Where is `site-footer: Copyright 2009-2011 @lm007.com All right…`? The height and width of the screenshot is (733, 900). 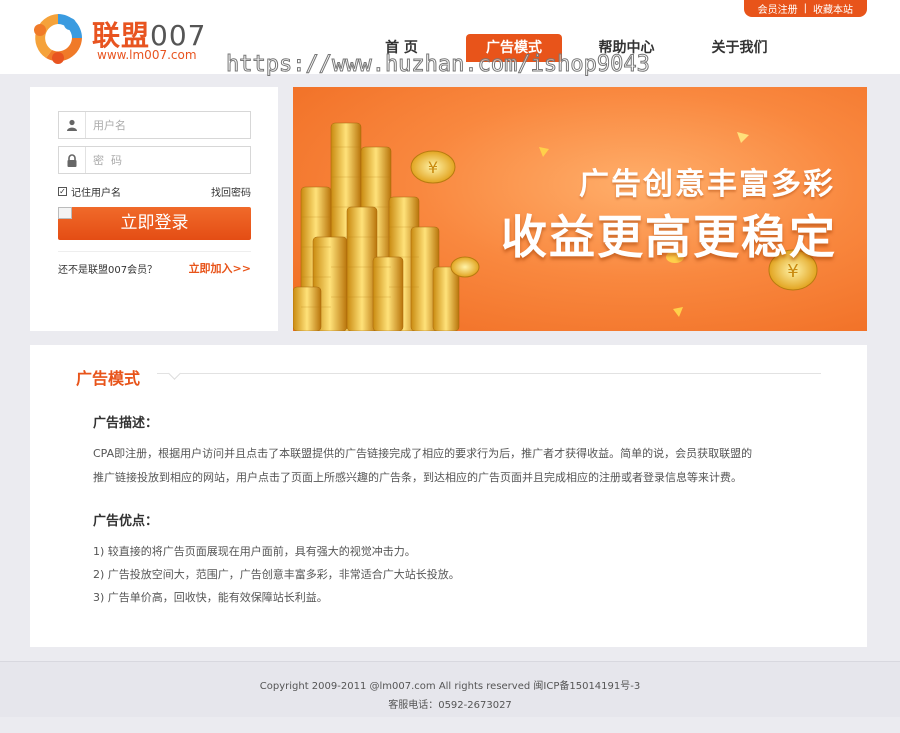
site-footer: Copyright 2009-2011 @lm007.com All right… is located at coordinates (450, 689).